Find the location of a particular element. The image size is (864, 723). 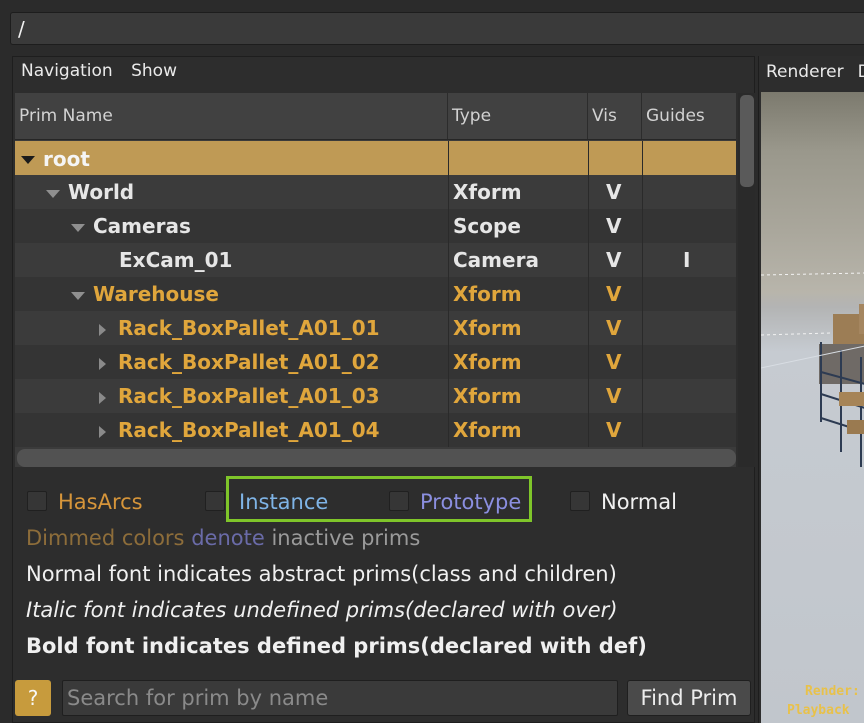

path-field: / is located at coordinates (437, 28).